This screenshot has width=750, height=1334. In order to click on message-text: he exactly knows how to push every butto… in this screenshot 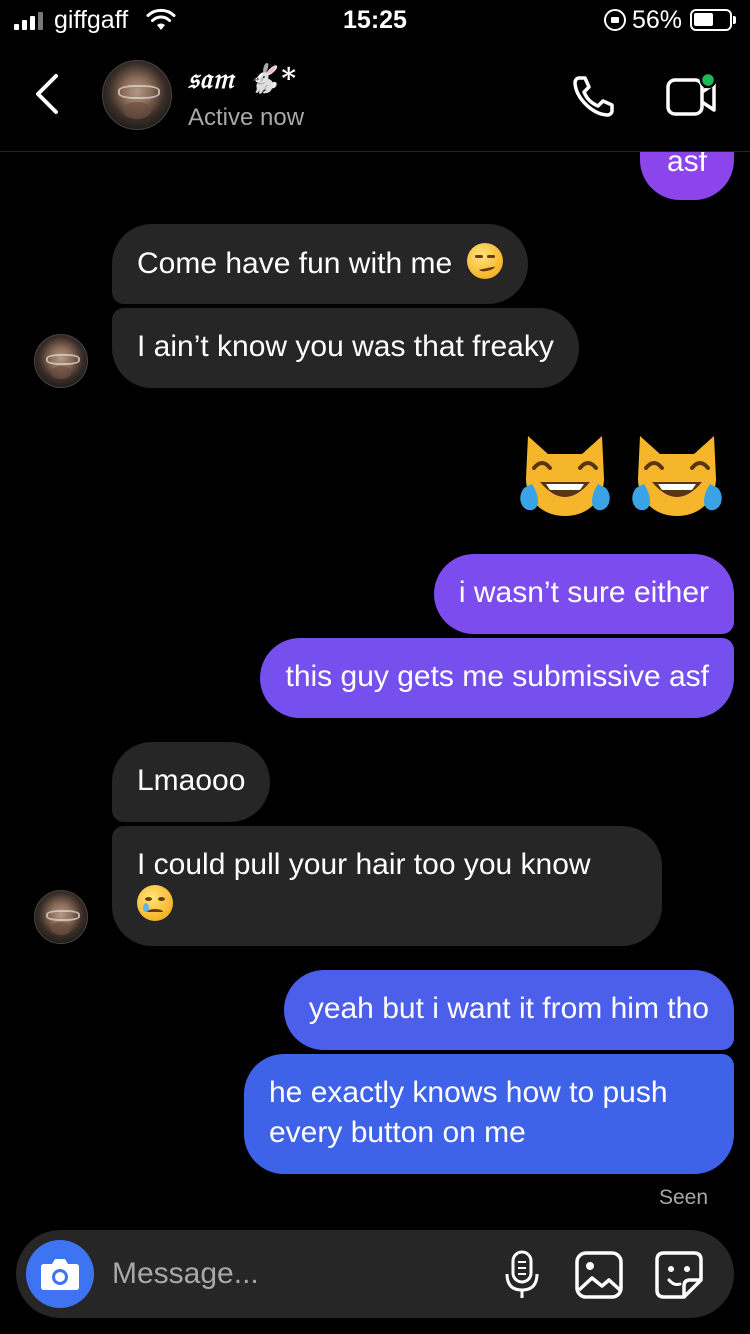, I will do `click(468, 1112)`.